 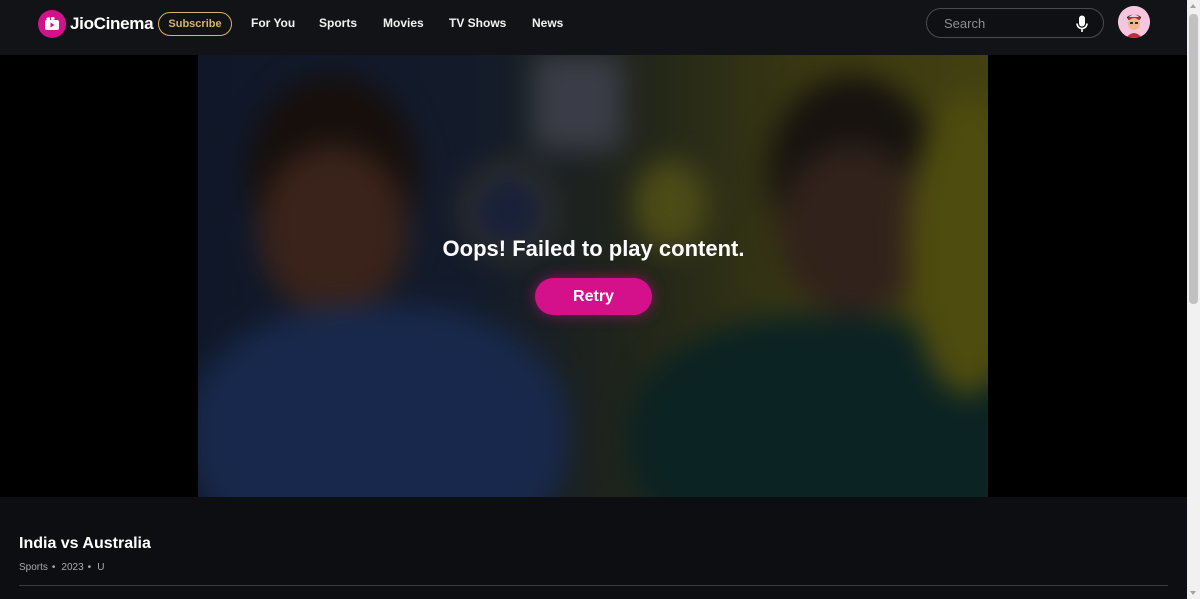 What do you see at coordinates (112, 23) in the screenshot?
I see `logo-text: JioCinema` at bounding box center [112, 23].